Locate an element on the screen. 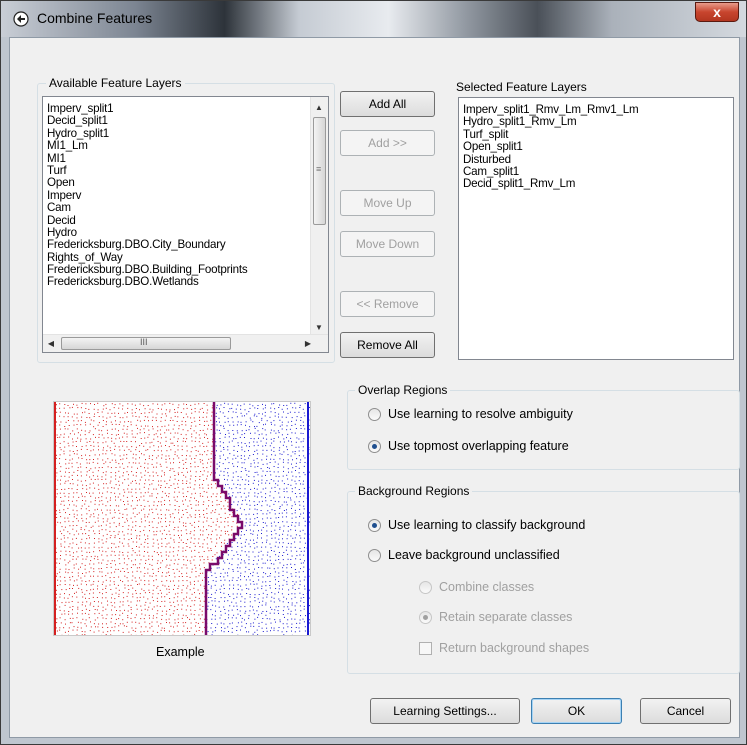  app-icon is located at coordinates (21, 19).